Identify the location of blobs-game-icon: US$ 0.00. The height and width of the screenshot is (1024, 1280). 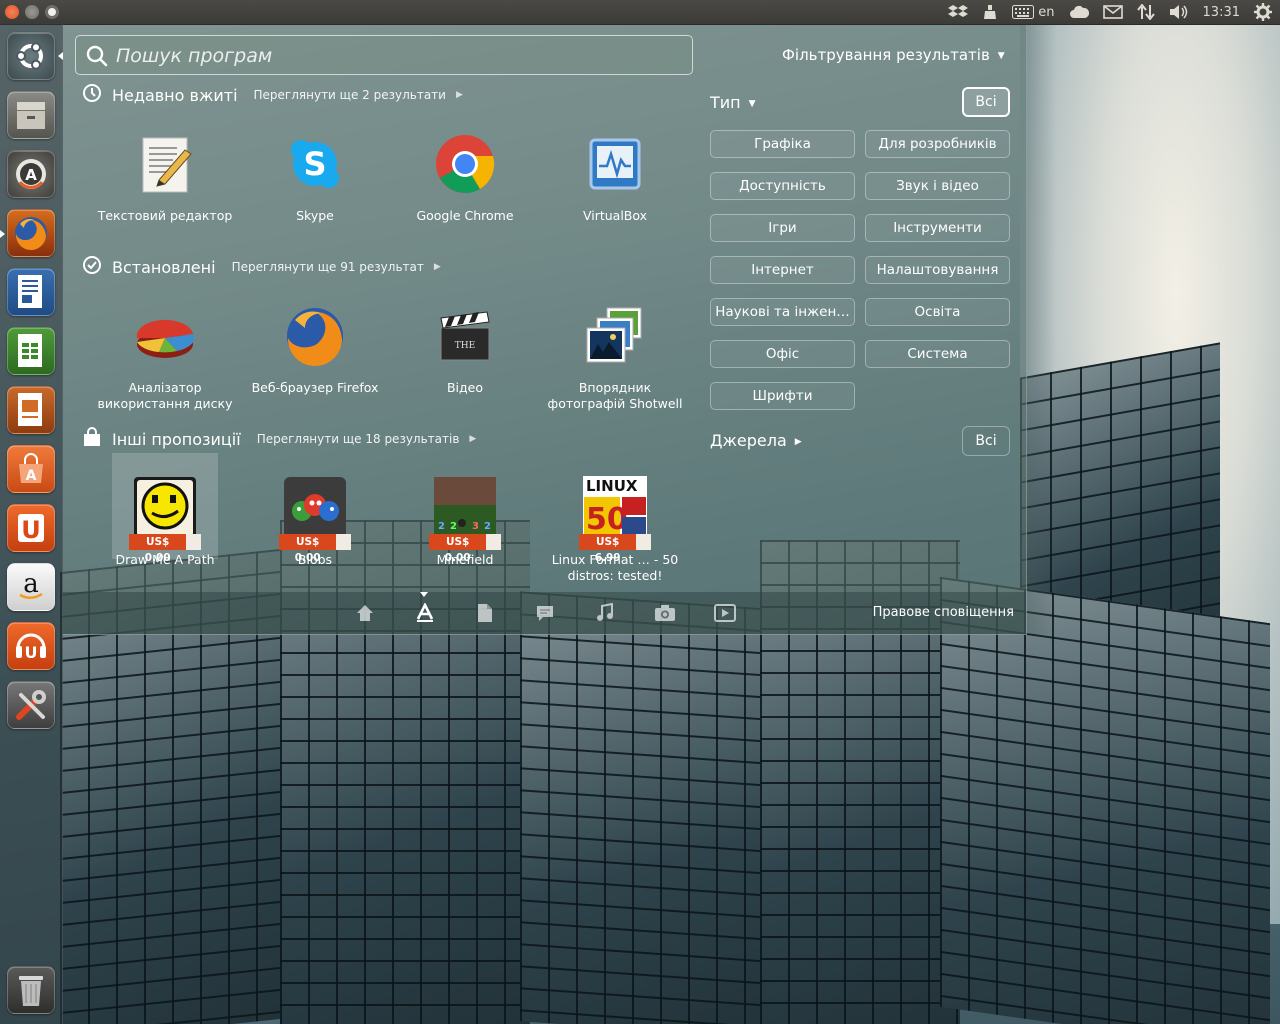
(315, 518).